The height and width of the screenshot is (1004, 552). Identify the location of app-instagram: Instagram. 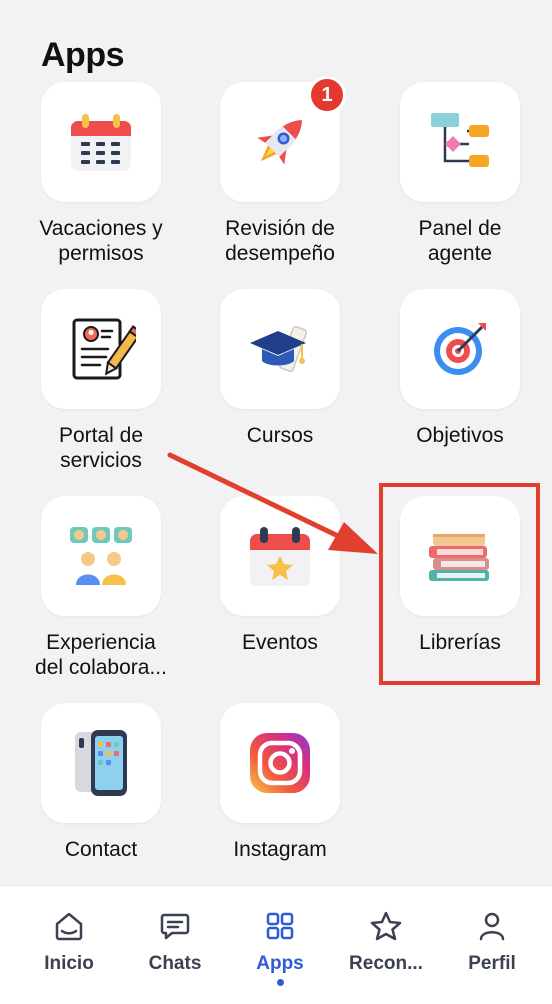
(280, 782).